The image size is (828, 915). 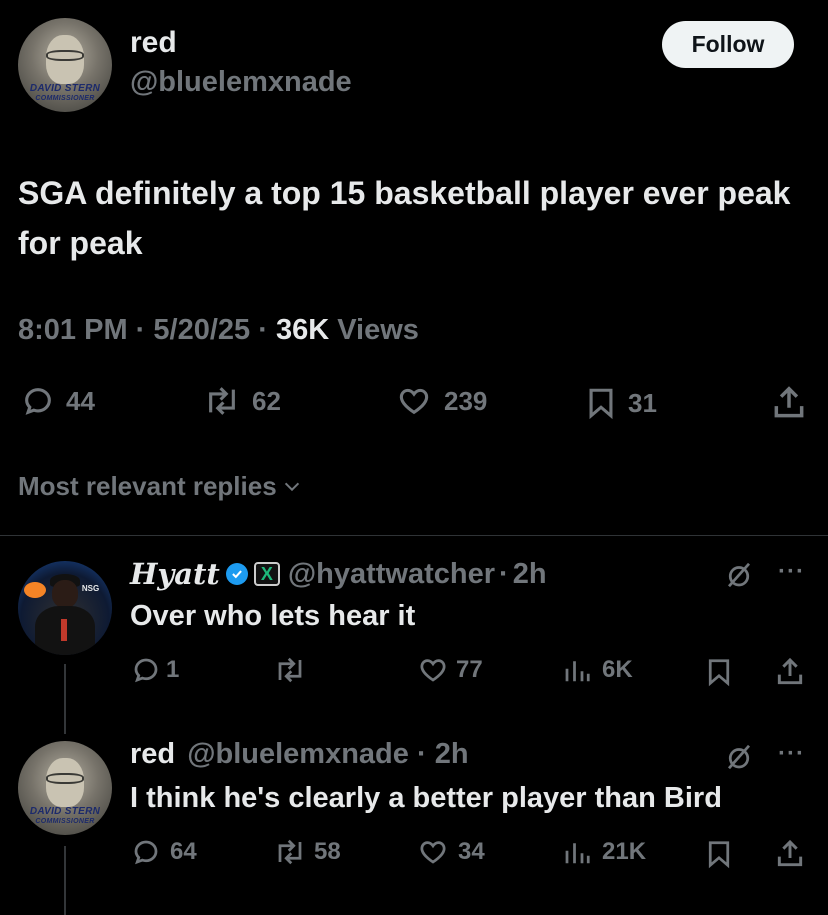 What do you see at coordinates (449, 670) in the screenshot?
I see `reply-like-button: 77` at bounding box center [449, 670].